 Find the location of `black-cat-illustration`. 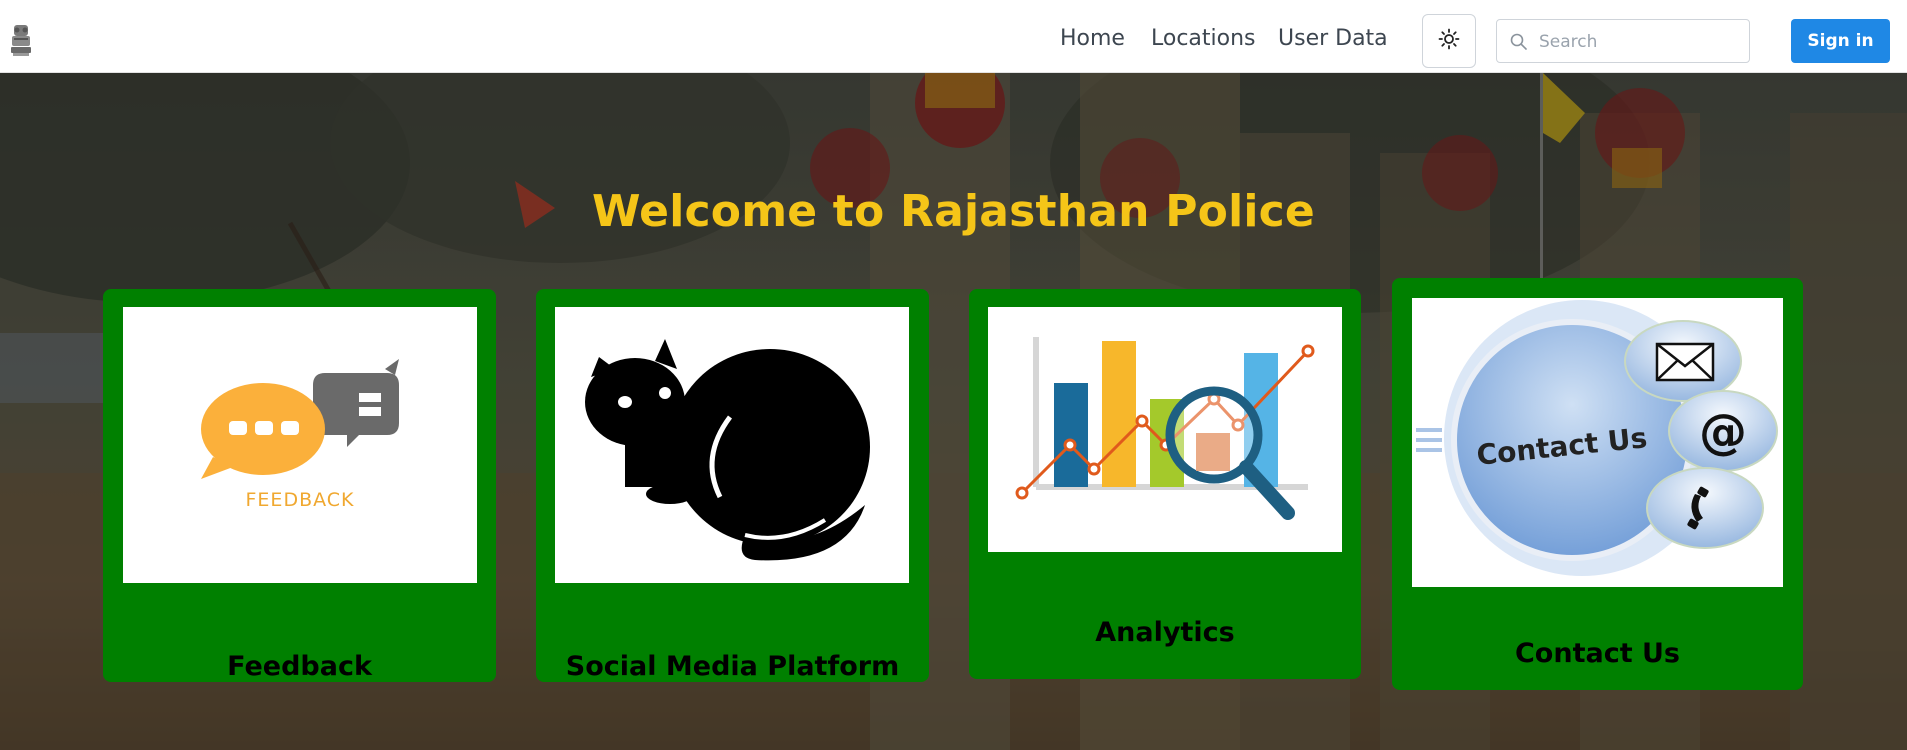

black-cat-illustration is located at coordinates (732, 445).